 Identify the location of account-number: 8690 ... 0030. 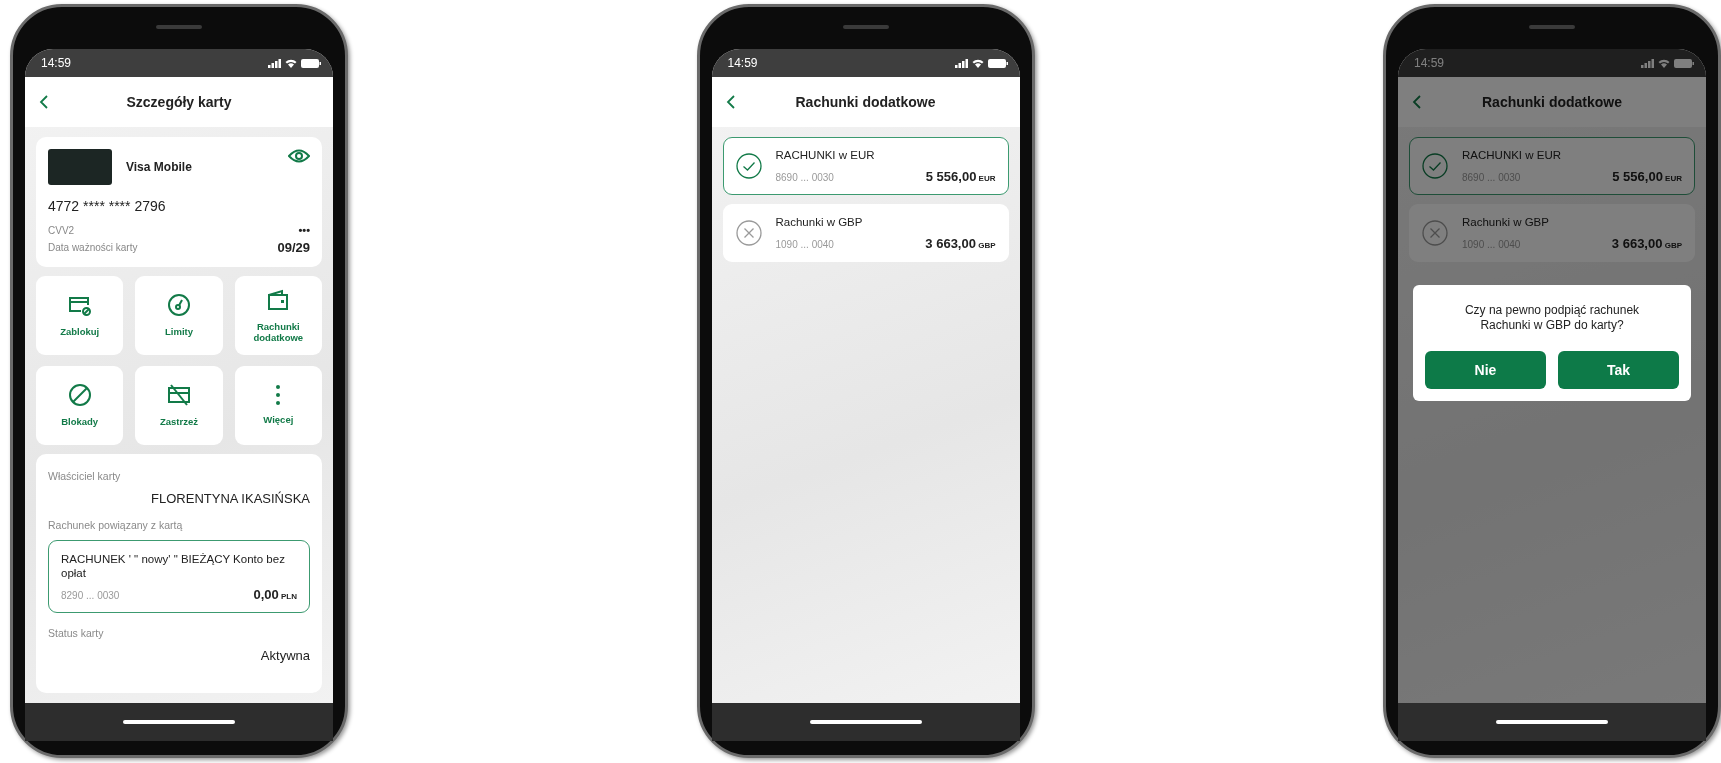
(804, 177).